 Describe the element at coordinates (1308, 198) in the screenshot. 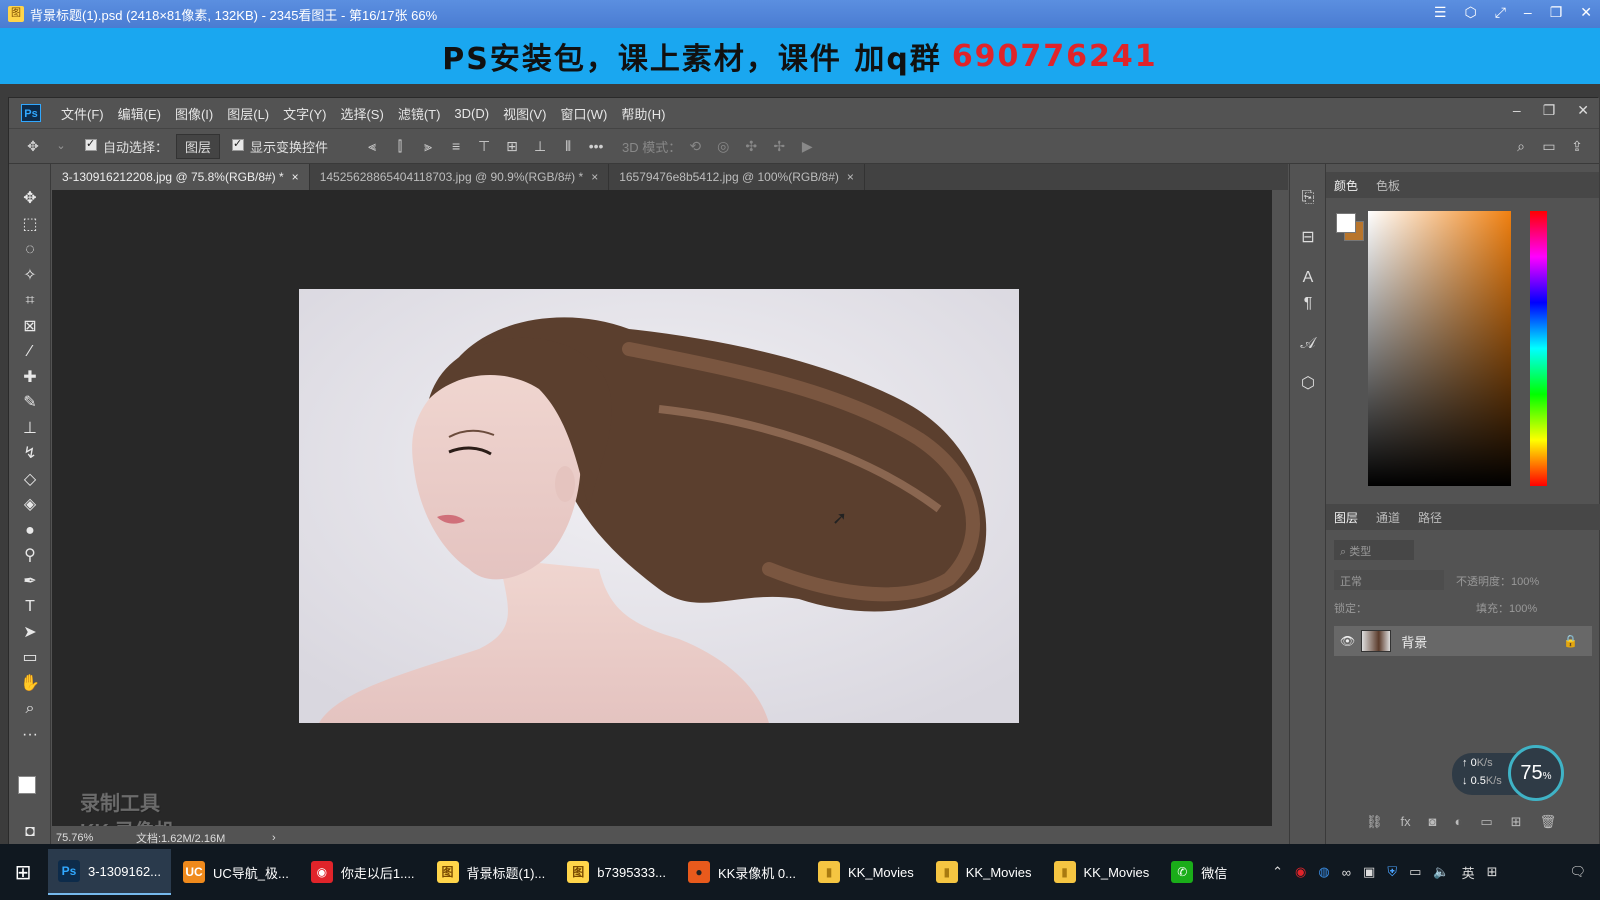

I see `history-panel-icon: ⎘` at that location.